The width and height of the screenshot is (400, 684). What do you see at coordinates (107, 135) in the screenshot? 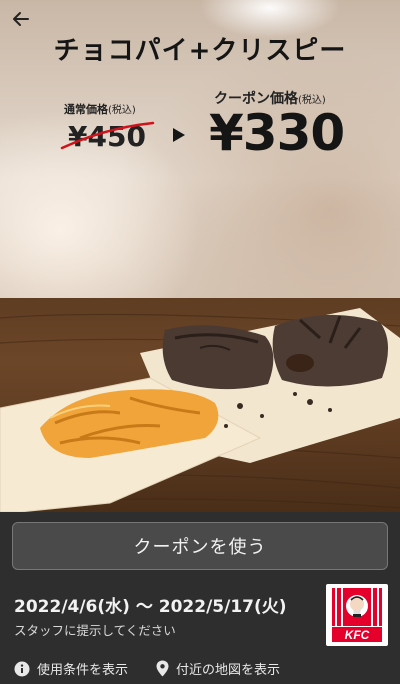
I see `strikethrough-line` at bounding box center [107, 135].